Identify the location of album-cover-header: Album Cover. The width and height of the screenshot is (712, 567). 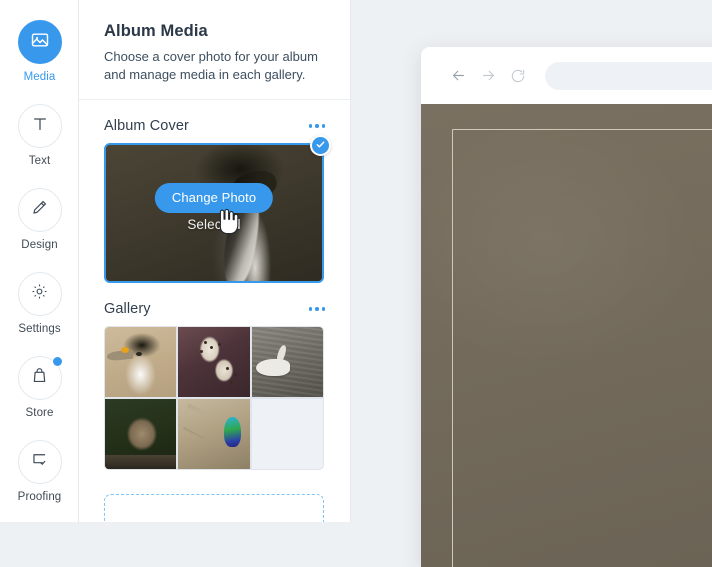
(214, 121).